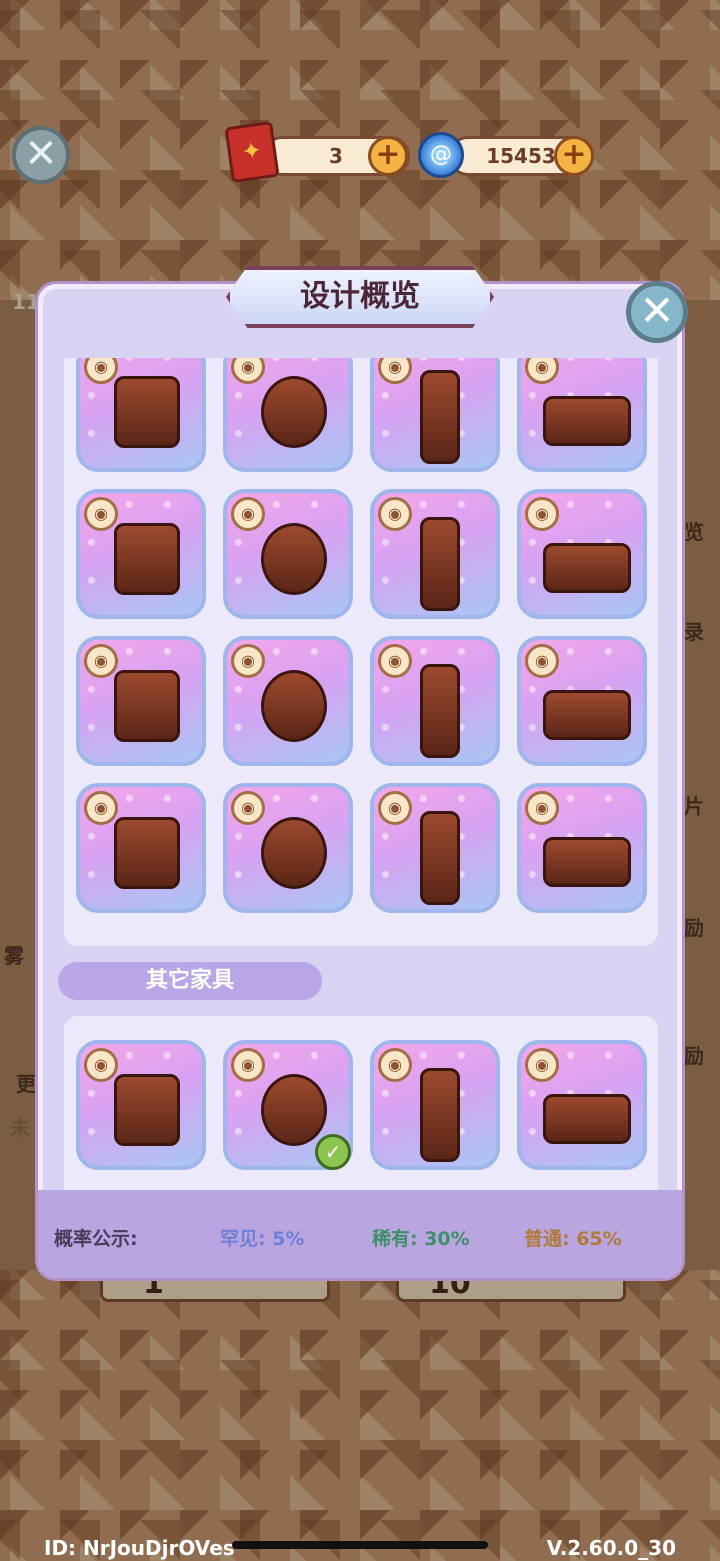 The height and width of the screenshot is (1561, 720). Describe the element at coordinates (333, 1152) in the screenshot. I see `checkmark-icon: ✓` at that location.